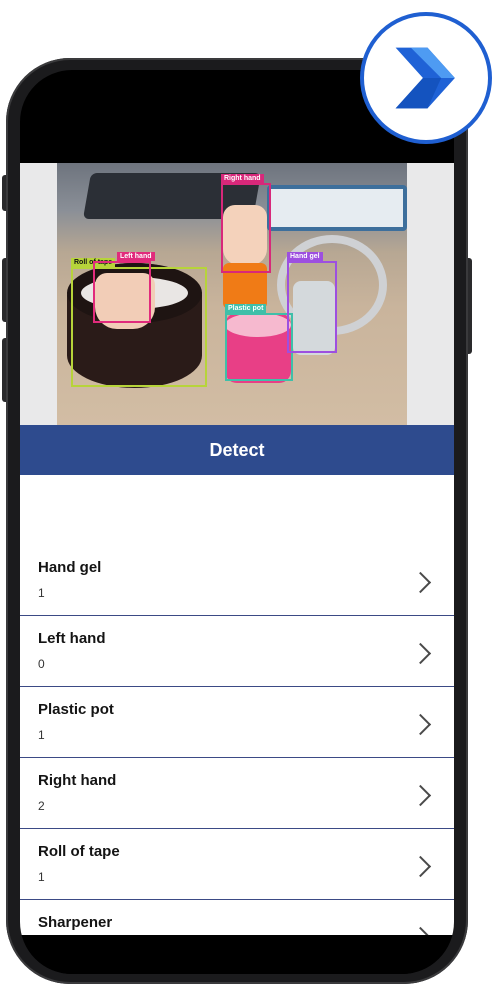  What do you see at coordinates (237, 793) in the screenshot?
I see `list-item-right-hand: Right hand 2` at bounding box center [237, 793].